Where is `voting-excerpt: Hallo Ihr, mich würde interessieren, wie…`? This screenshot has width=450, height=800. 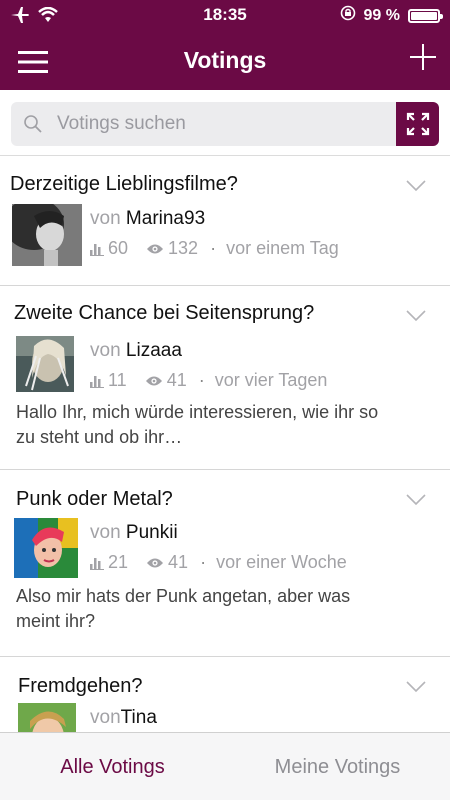 voting-excerpt: Hallo Ihr, mich würde interessieren, wie… is located at coordinates (197, 424).